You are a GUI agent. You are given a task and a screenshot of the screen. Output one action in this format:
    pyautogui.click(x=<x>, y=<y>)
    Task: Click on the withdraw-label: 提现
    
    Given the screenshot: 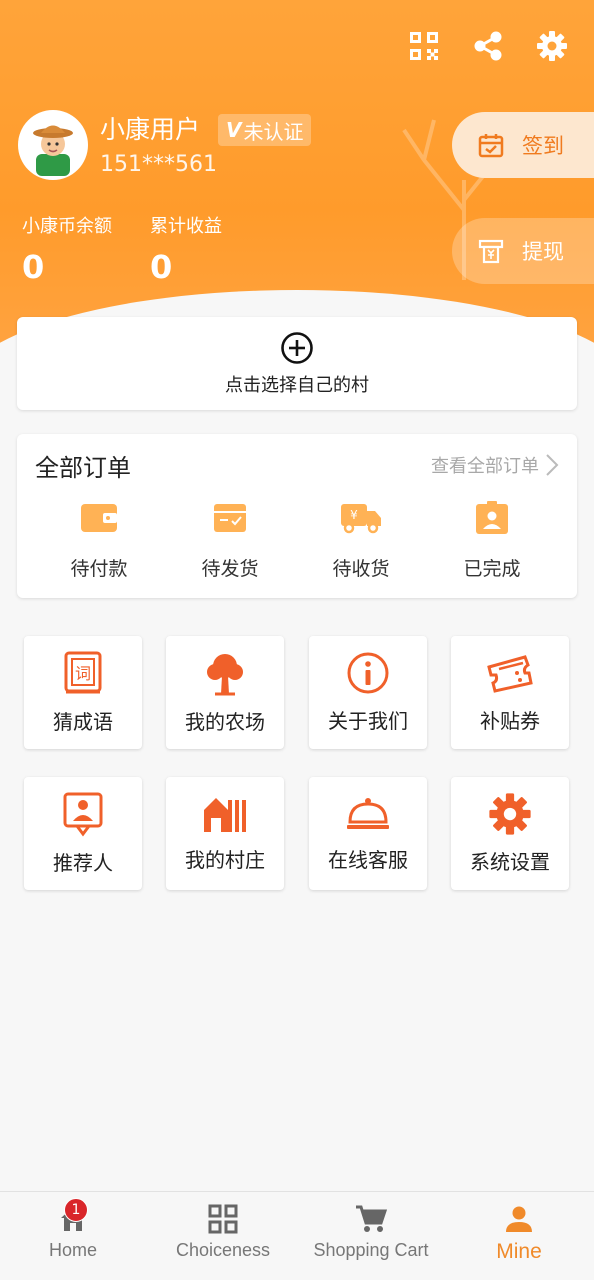 What is the action you would take?
    pyautogui.click(x=543, y=252)
    